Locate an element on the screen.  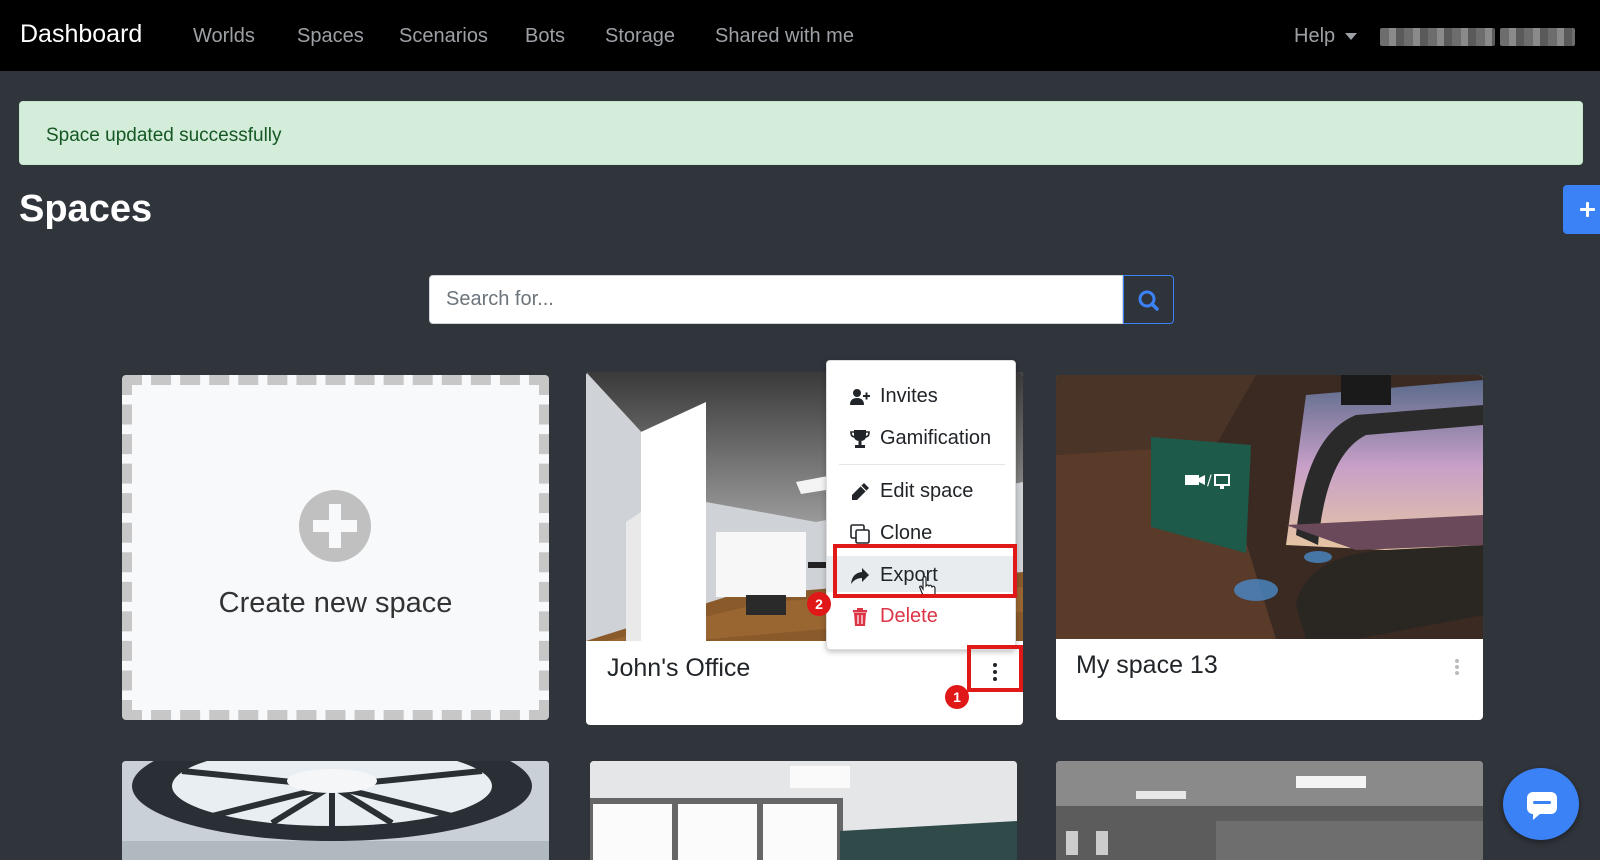
alert-text: Space updated successfully is located at coordinates (164, 135).